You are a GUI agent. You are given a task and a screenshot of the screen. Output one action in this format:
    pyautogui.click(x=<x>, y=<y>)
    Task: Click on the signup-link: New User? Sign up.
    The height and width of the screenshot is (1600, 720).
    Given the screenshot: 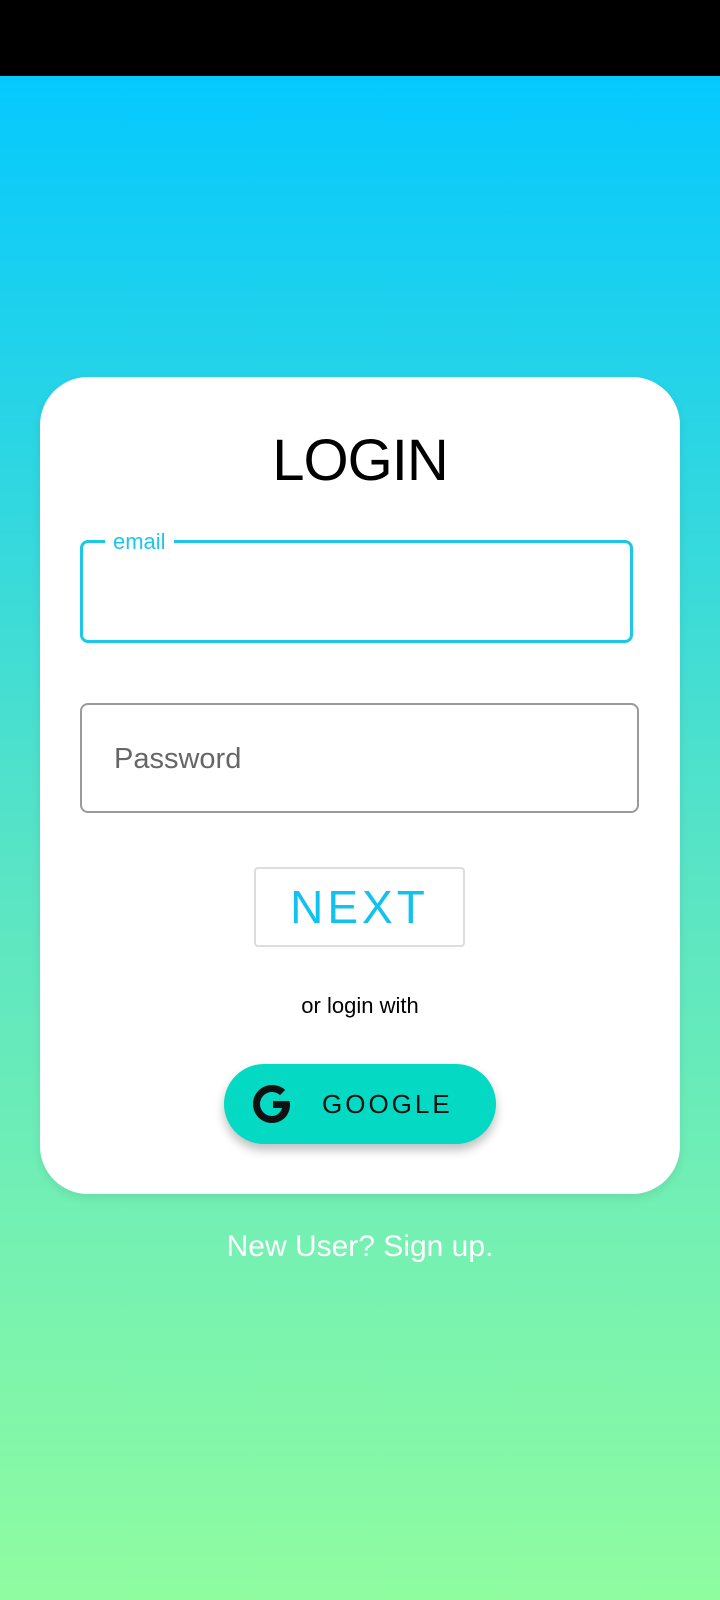 What is the action you would take?
    pyautogui.click(x=360, y=1247)
    